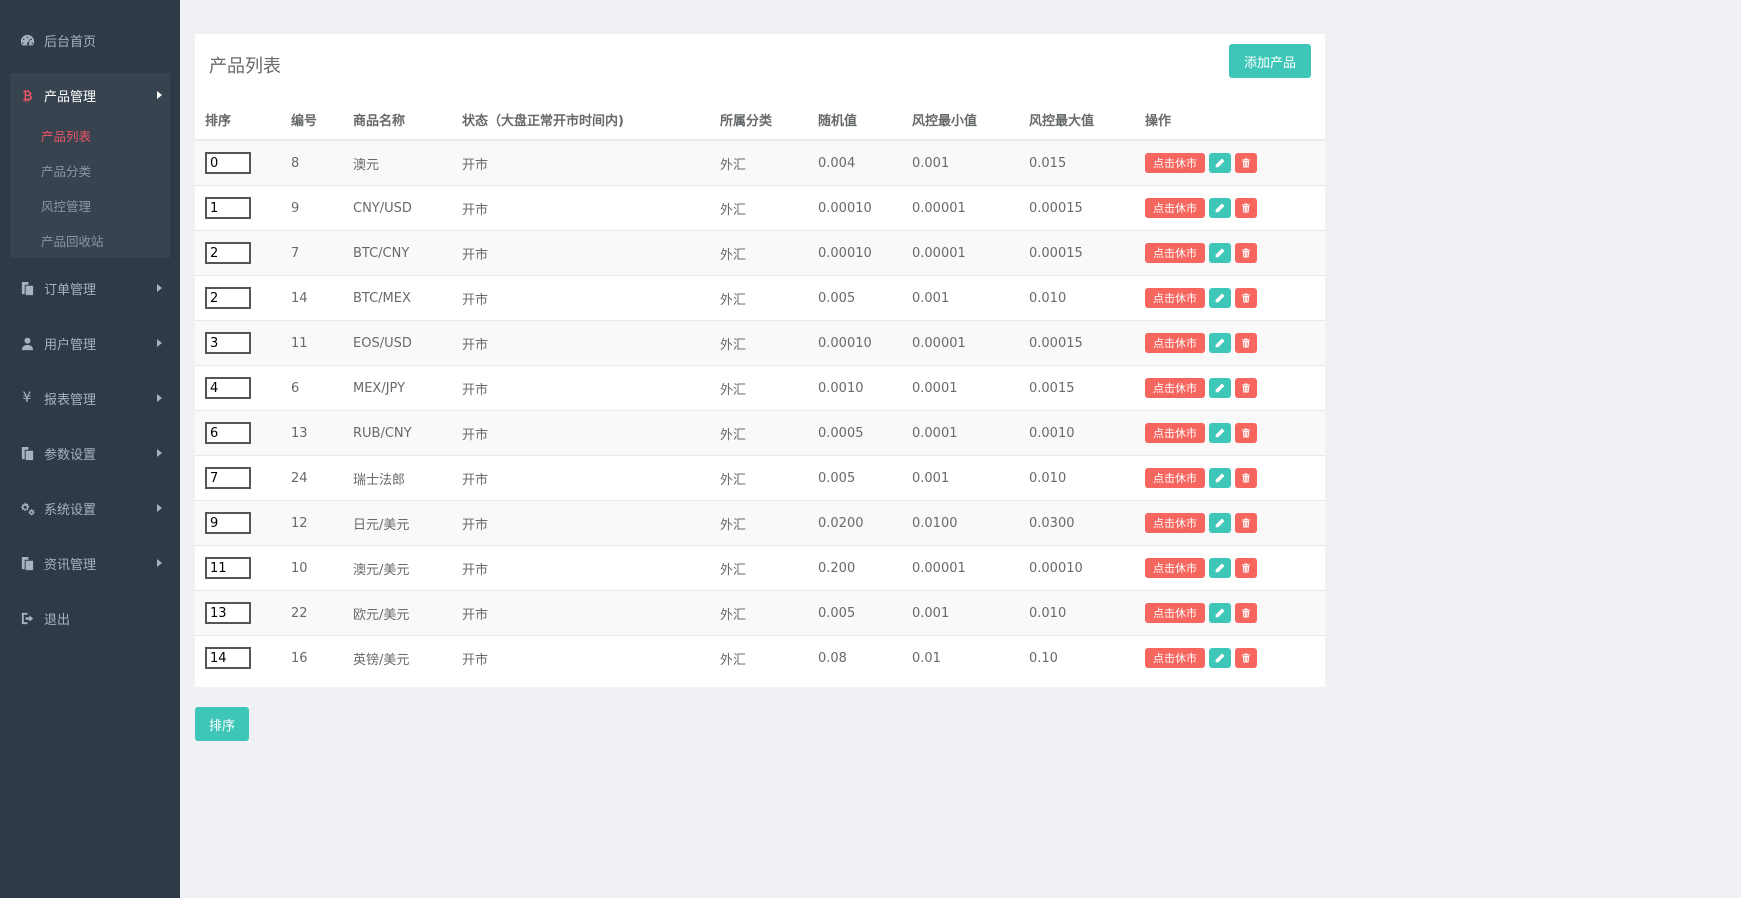 This screenshot has height=898, width=1741. What do you see at coordinates (90, 288) in the screenshot?
I see `sidebar-item-orders: 订单管理` at bounding box center [90, 288].